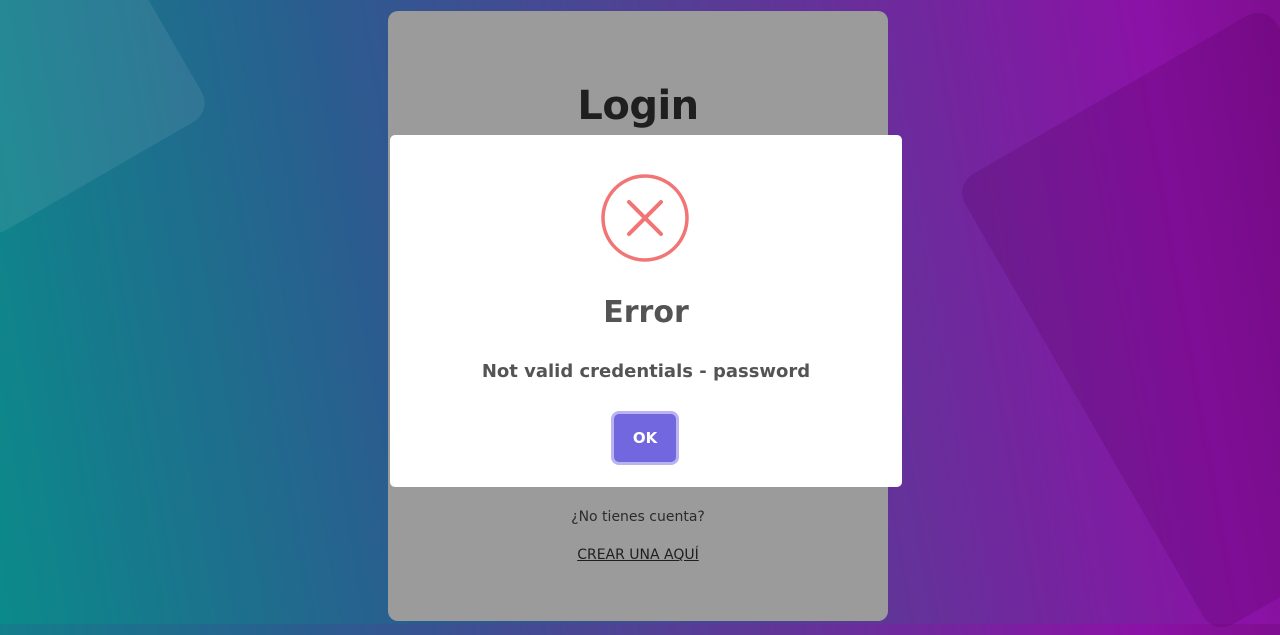 Image resolution: width=1280 pixels, height=635 pixels. What do you see at coordinates (646, 371) in the screenshot?
I see `dialog-message: Not valid credentials - password` at bounding box center [646, 371].